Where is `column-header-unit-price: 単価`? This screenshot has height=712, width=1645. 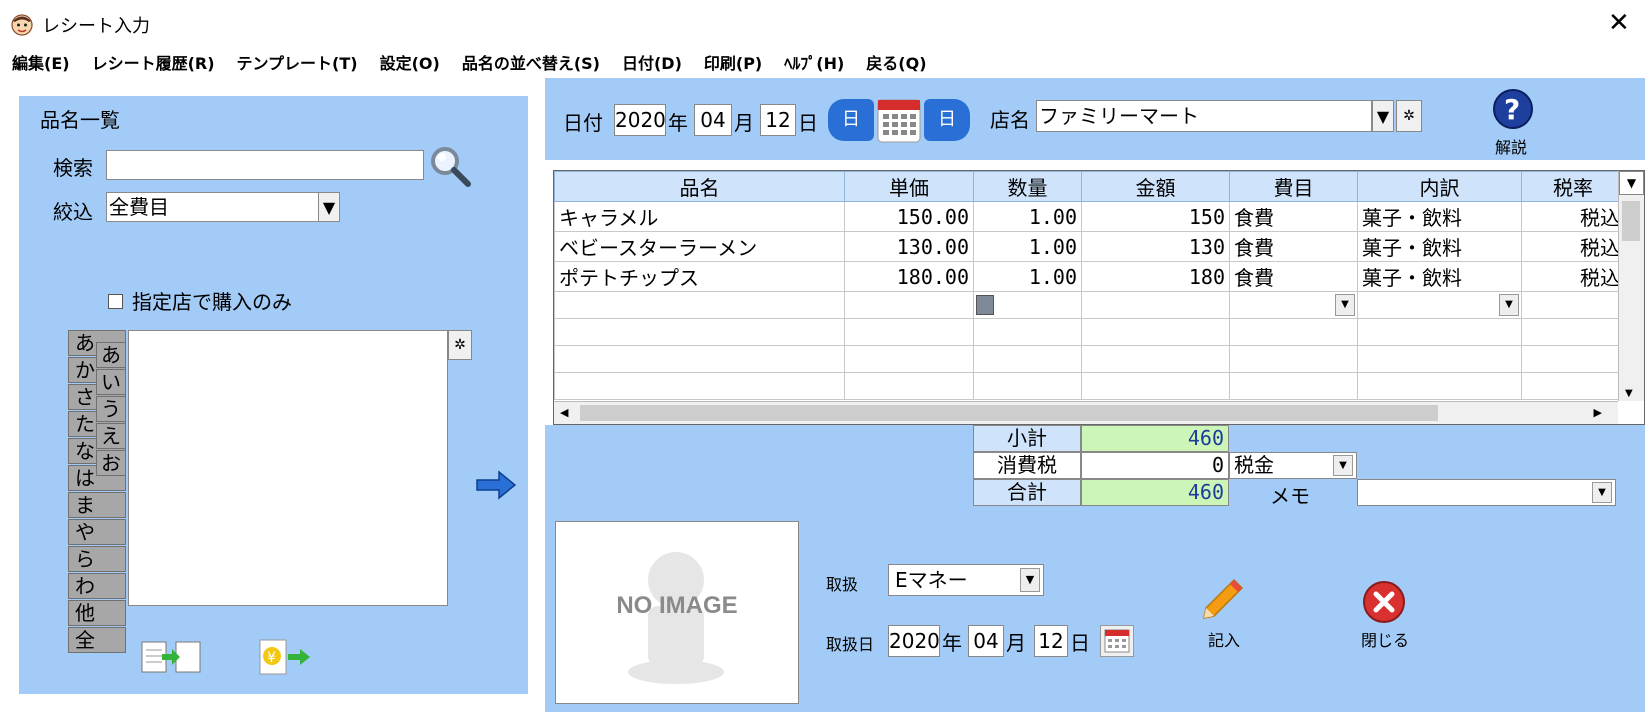 column-header-unit-price: 単価 is located at coordinates (909, 186).